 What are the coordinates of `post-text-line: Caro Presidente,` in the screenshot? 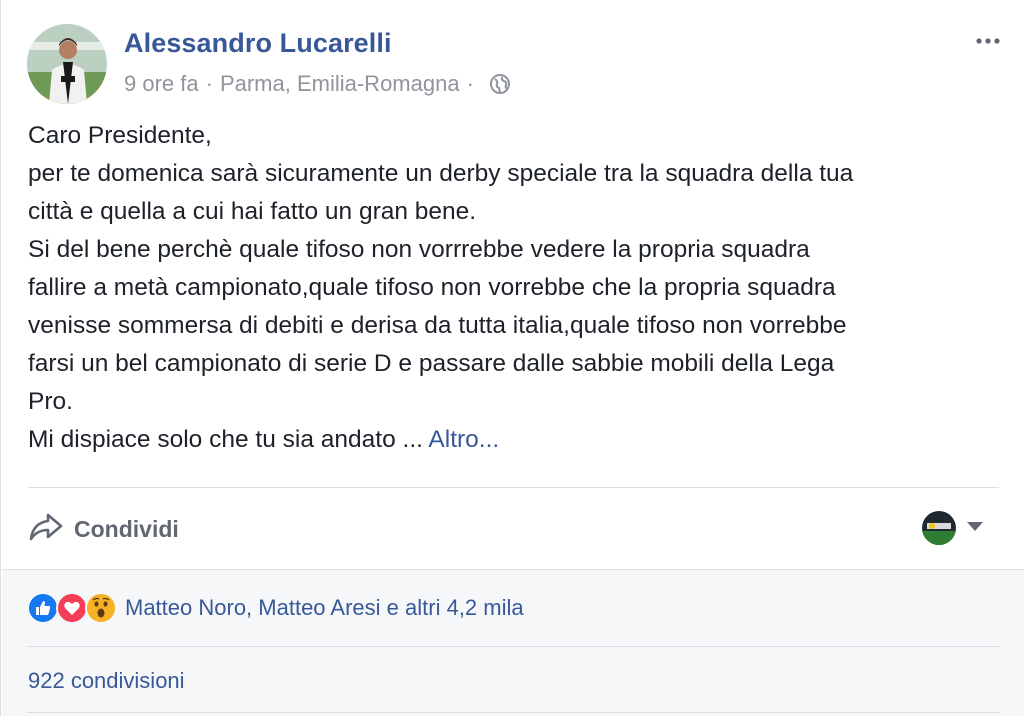 It's located at (120, 135).